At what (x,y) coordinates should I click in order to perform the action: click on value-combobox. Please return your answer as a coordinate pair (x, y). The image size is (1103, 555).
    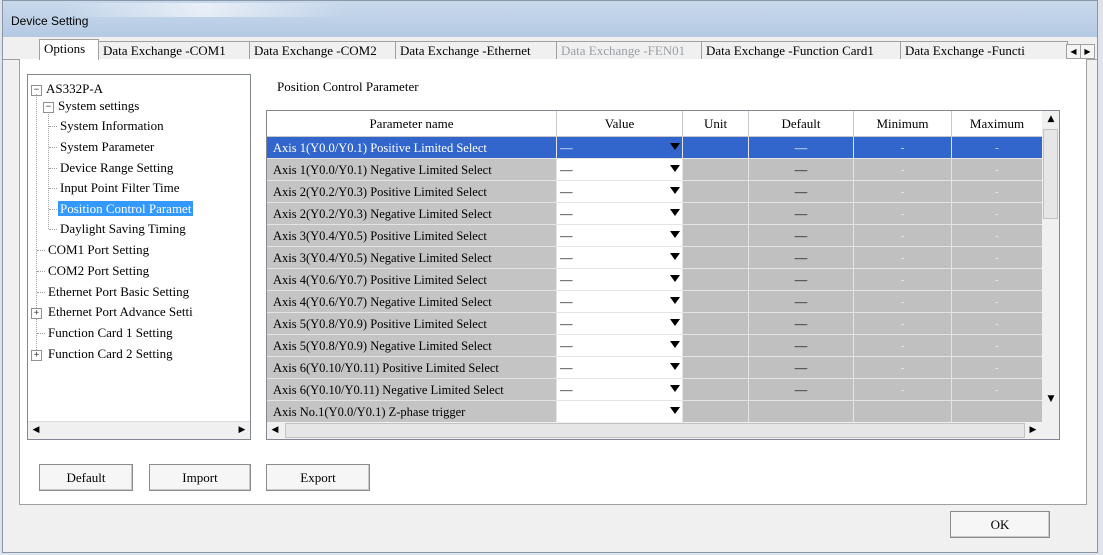
    Looking at the image, I should click on (620, 412).